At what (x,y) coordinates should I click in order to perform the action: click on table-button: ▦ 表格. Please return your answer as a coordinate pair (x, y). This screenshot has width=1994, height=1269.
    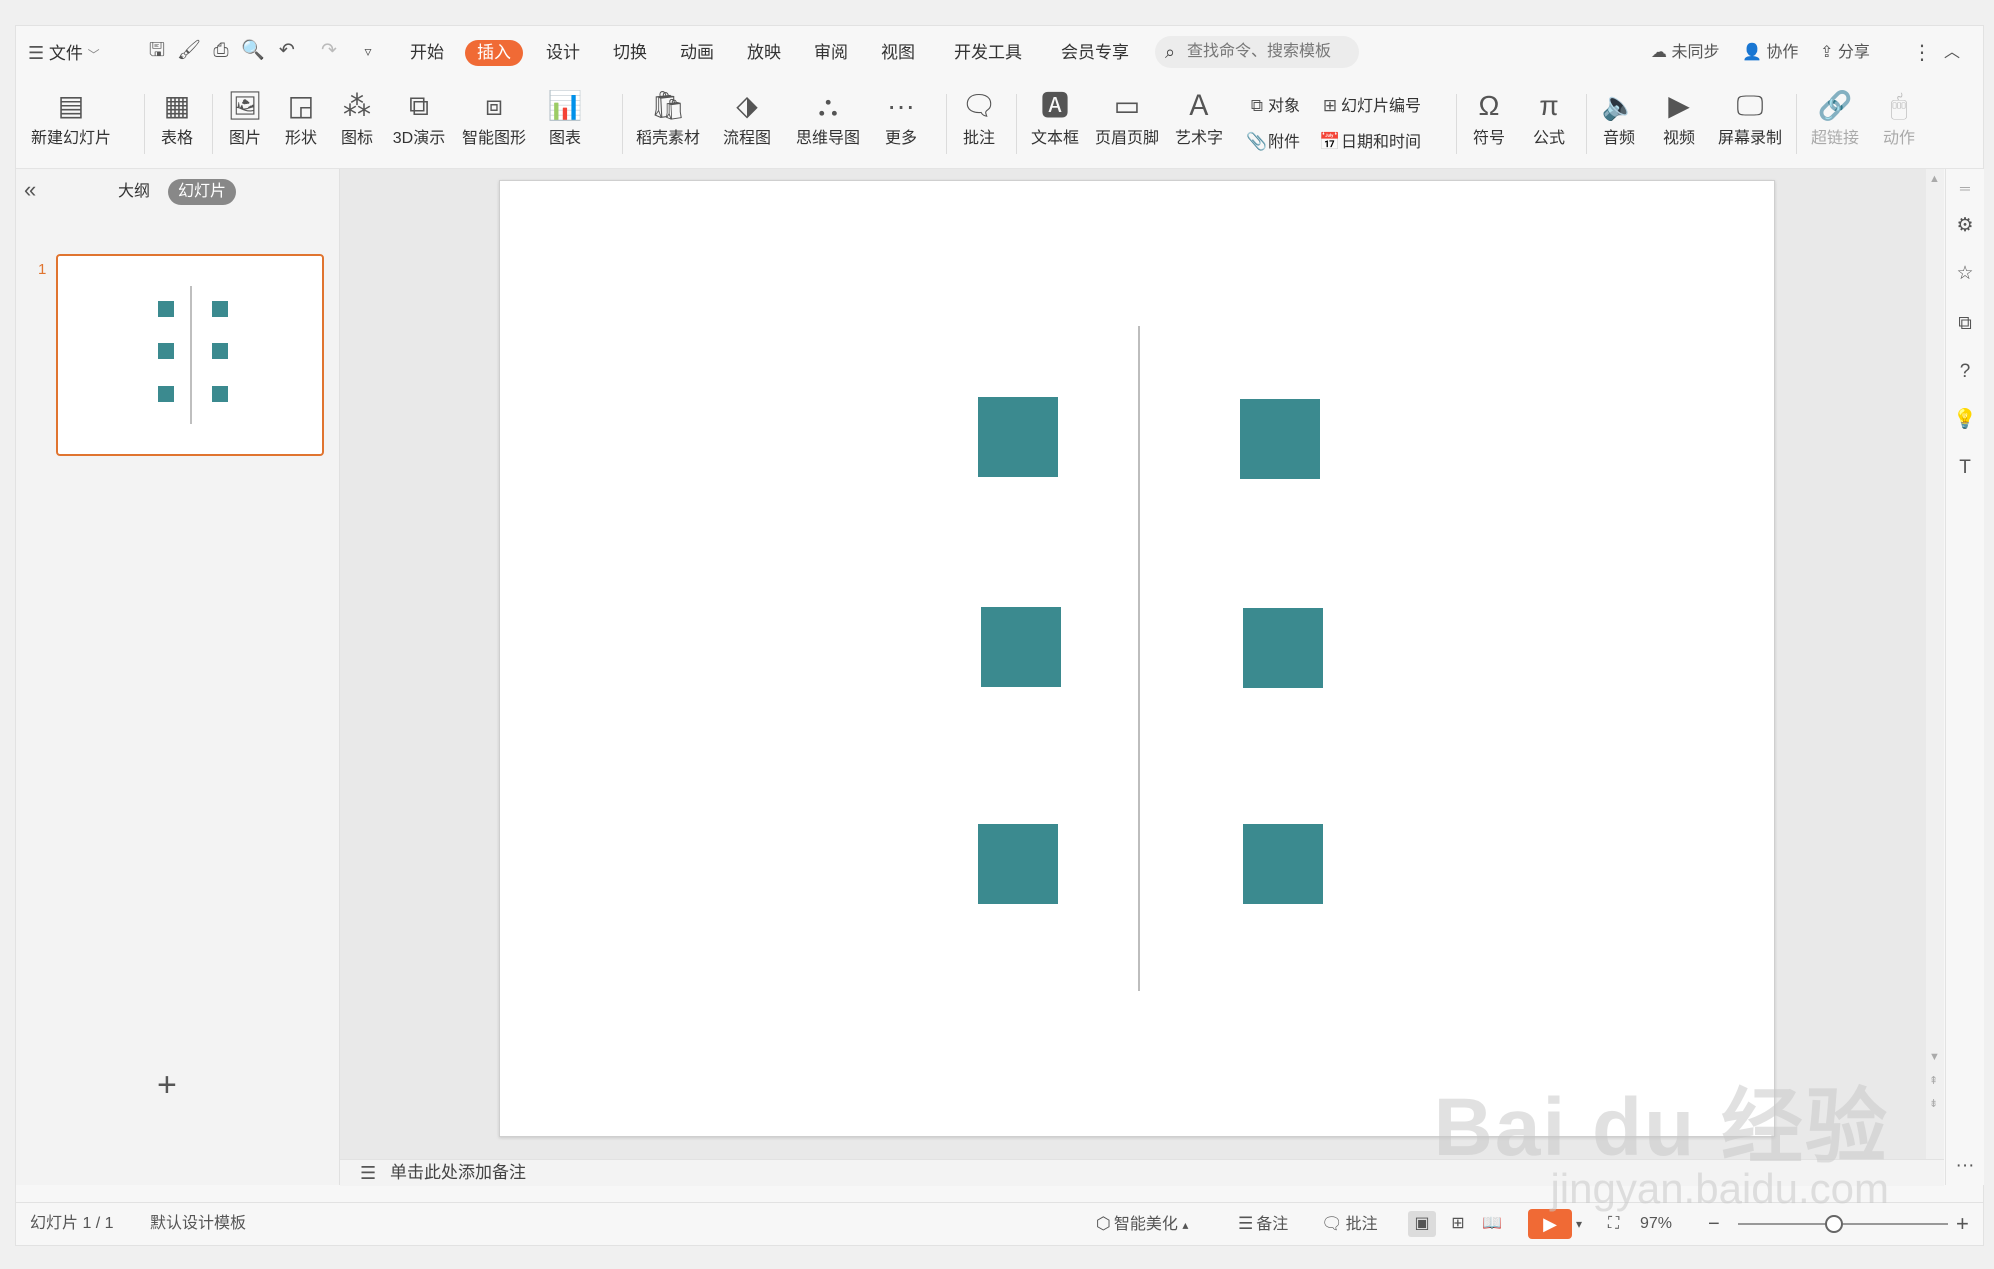
    Looking at the image, I should click on (177, 124).